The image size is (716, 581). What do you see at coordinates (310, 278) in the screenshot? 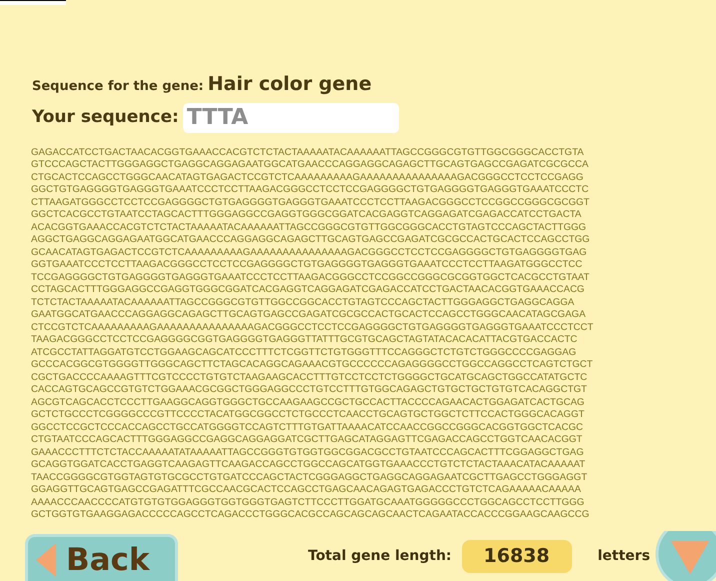
I see `sequence-line: TCCGAGGGGCTGTGAGGGGTGAGGGTGAAATCCCTCCTTAAGACGGGCCTCCGGCCGGGCGCGGTGGCTCACGCCTGTAAT` at bounding box center [310, 278].